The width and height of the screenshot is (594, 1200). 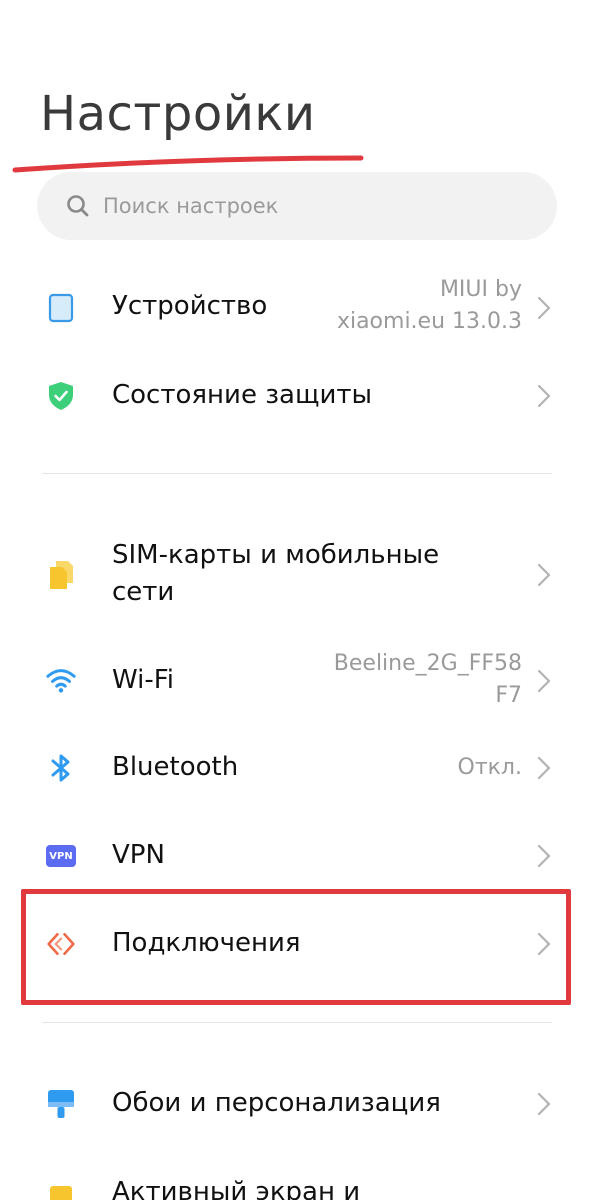 I want to click on settings-item-bluetooth: Bluetooth Откл., so click(x=297, y=768).